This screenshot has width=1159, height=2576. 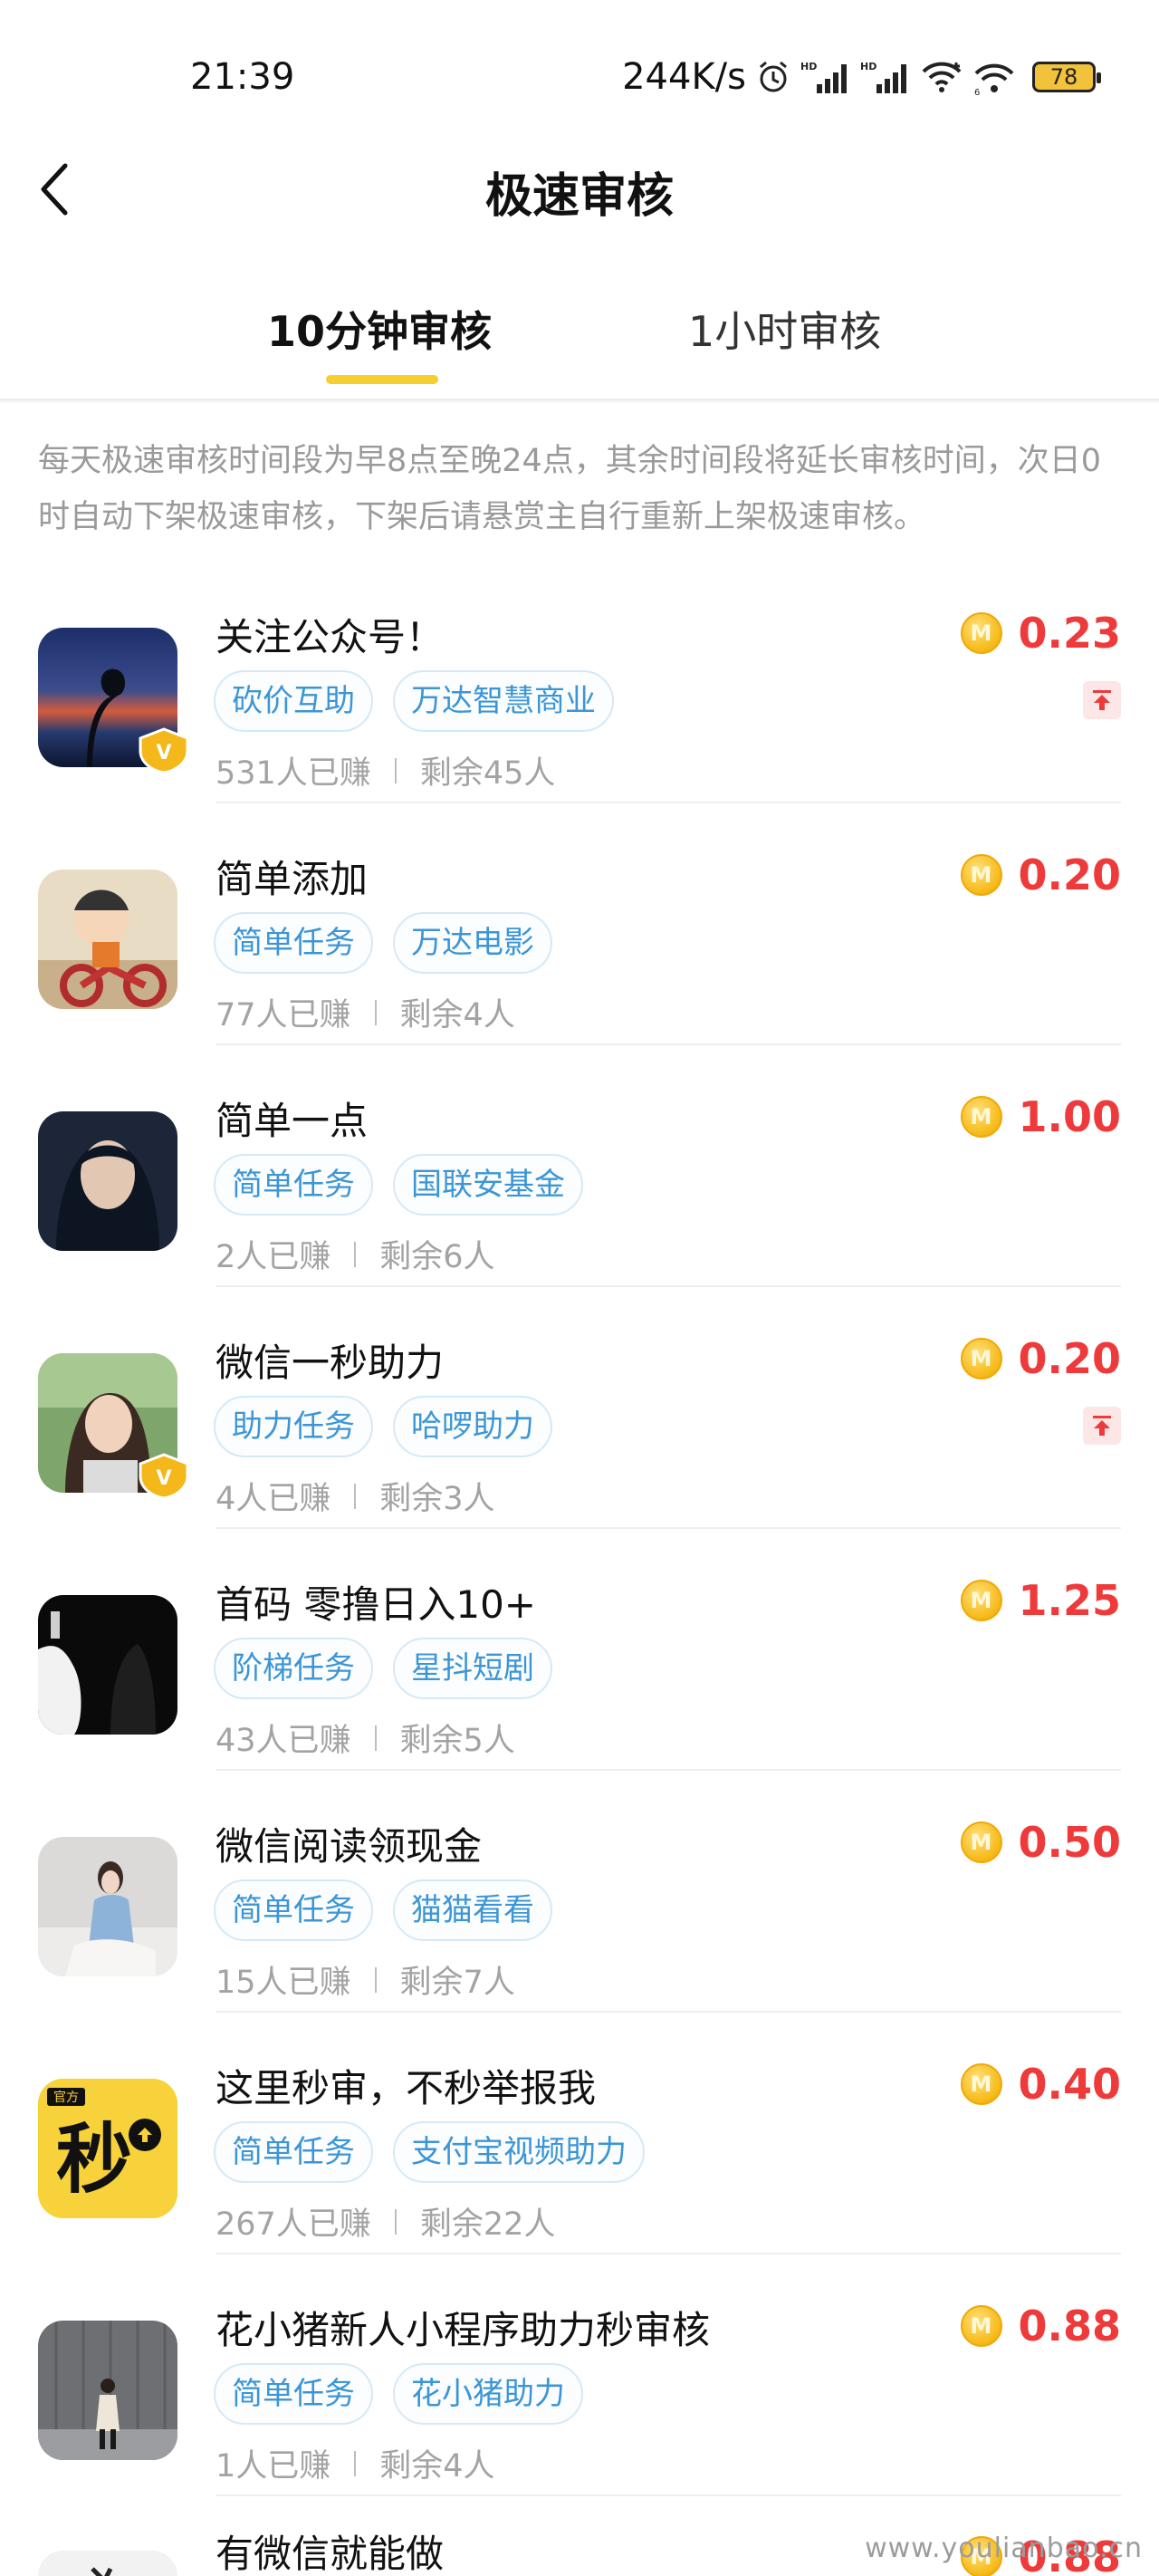 What do you see at coordinates (273, 1499) in the screenshot?
I see `earned-count: 4人已赚` at bounding box center [273, 1499].